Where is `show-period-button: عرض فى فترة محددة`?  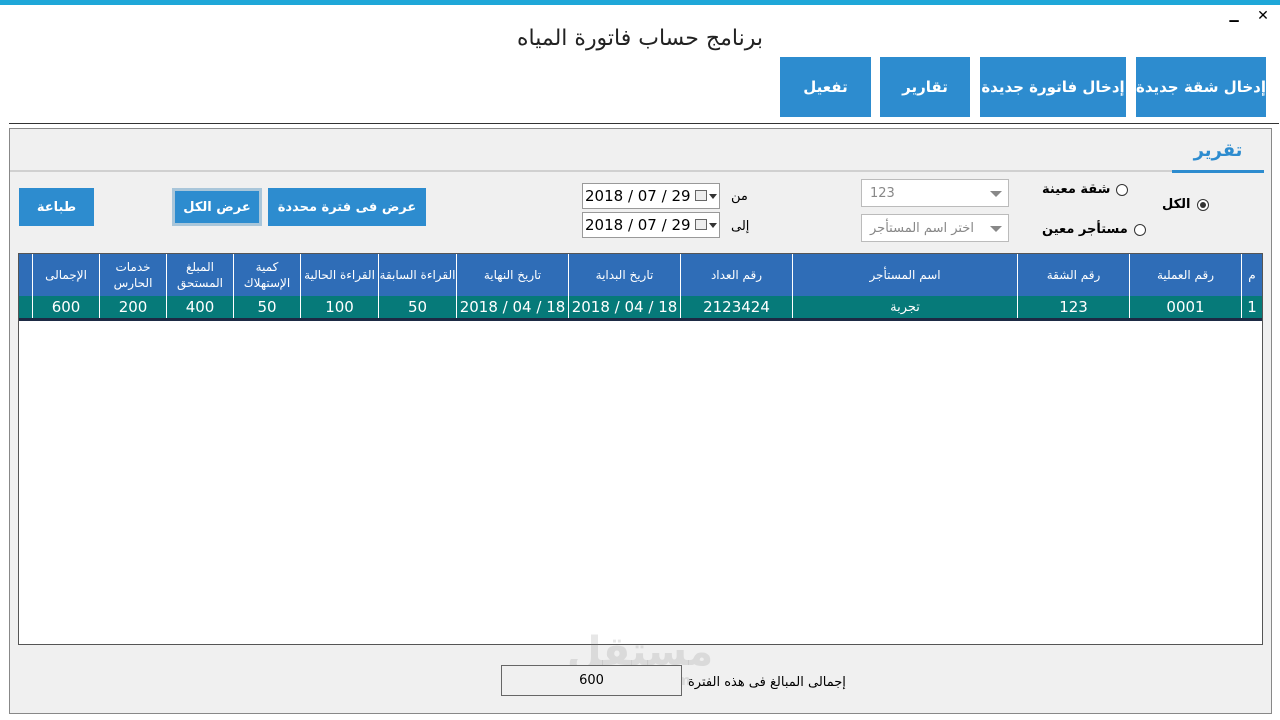 show-period-button: عرض فى فترة محددة is located at coordinates (347, 207).